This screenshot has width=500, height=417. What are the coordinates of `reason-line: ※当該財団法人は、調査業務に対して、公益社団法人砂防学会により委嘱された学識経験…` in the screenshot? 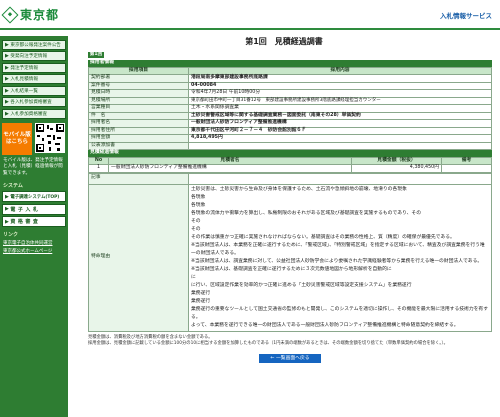 It's located at (337, 261).